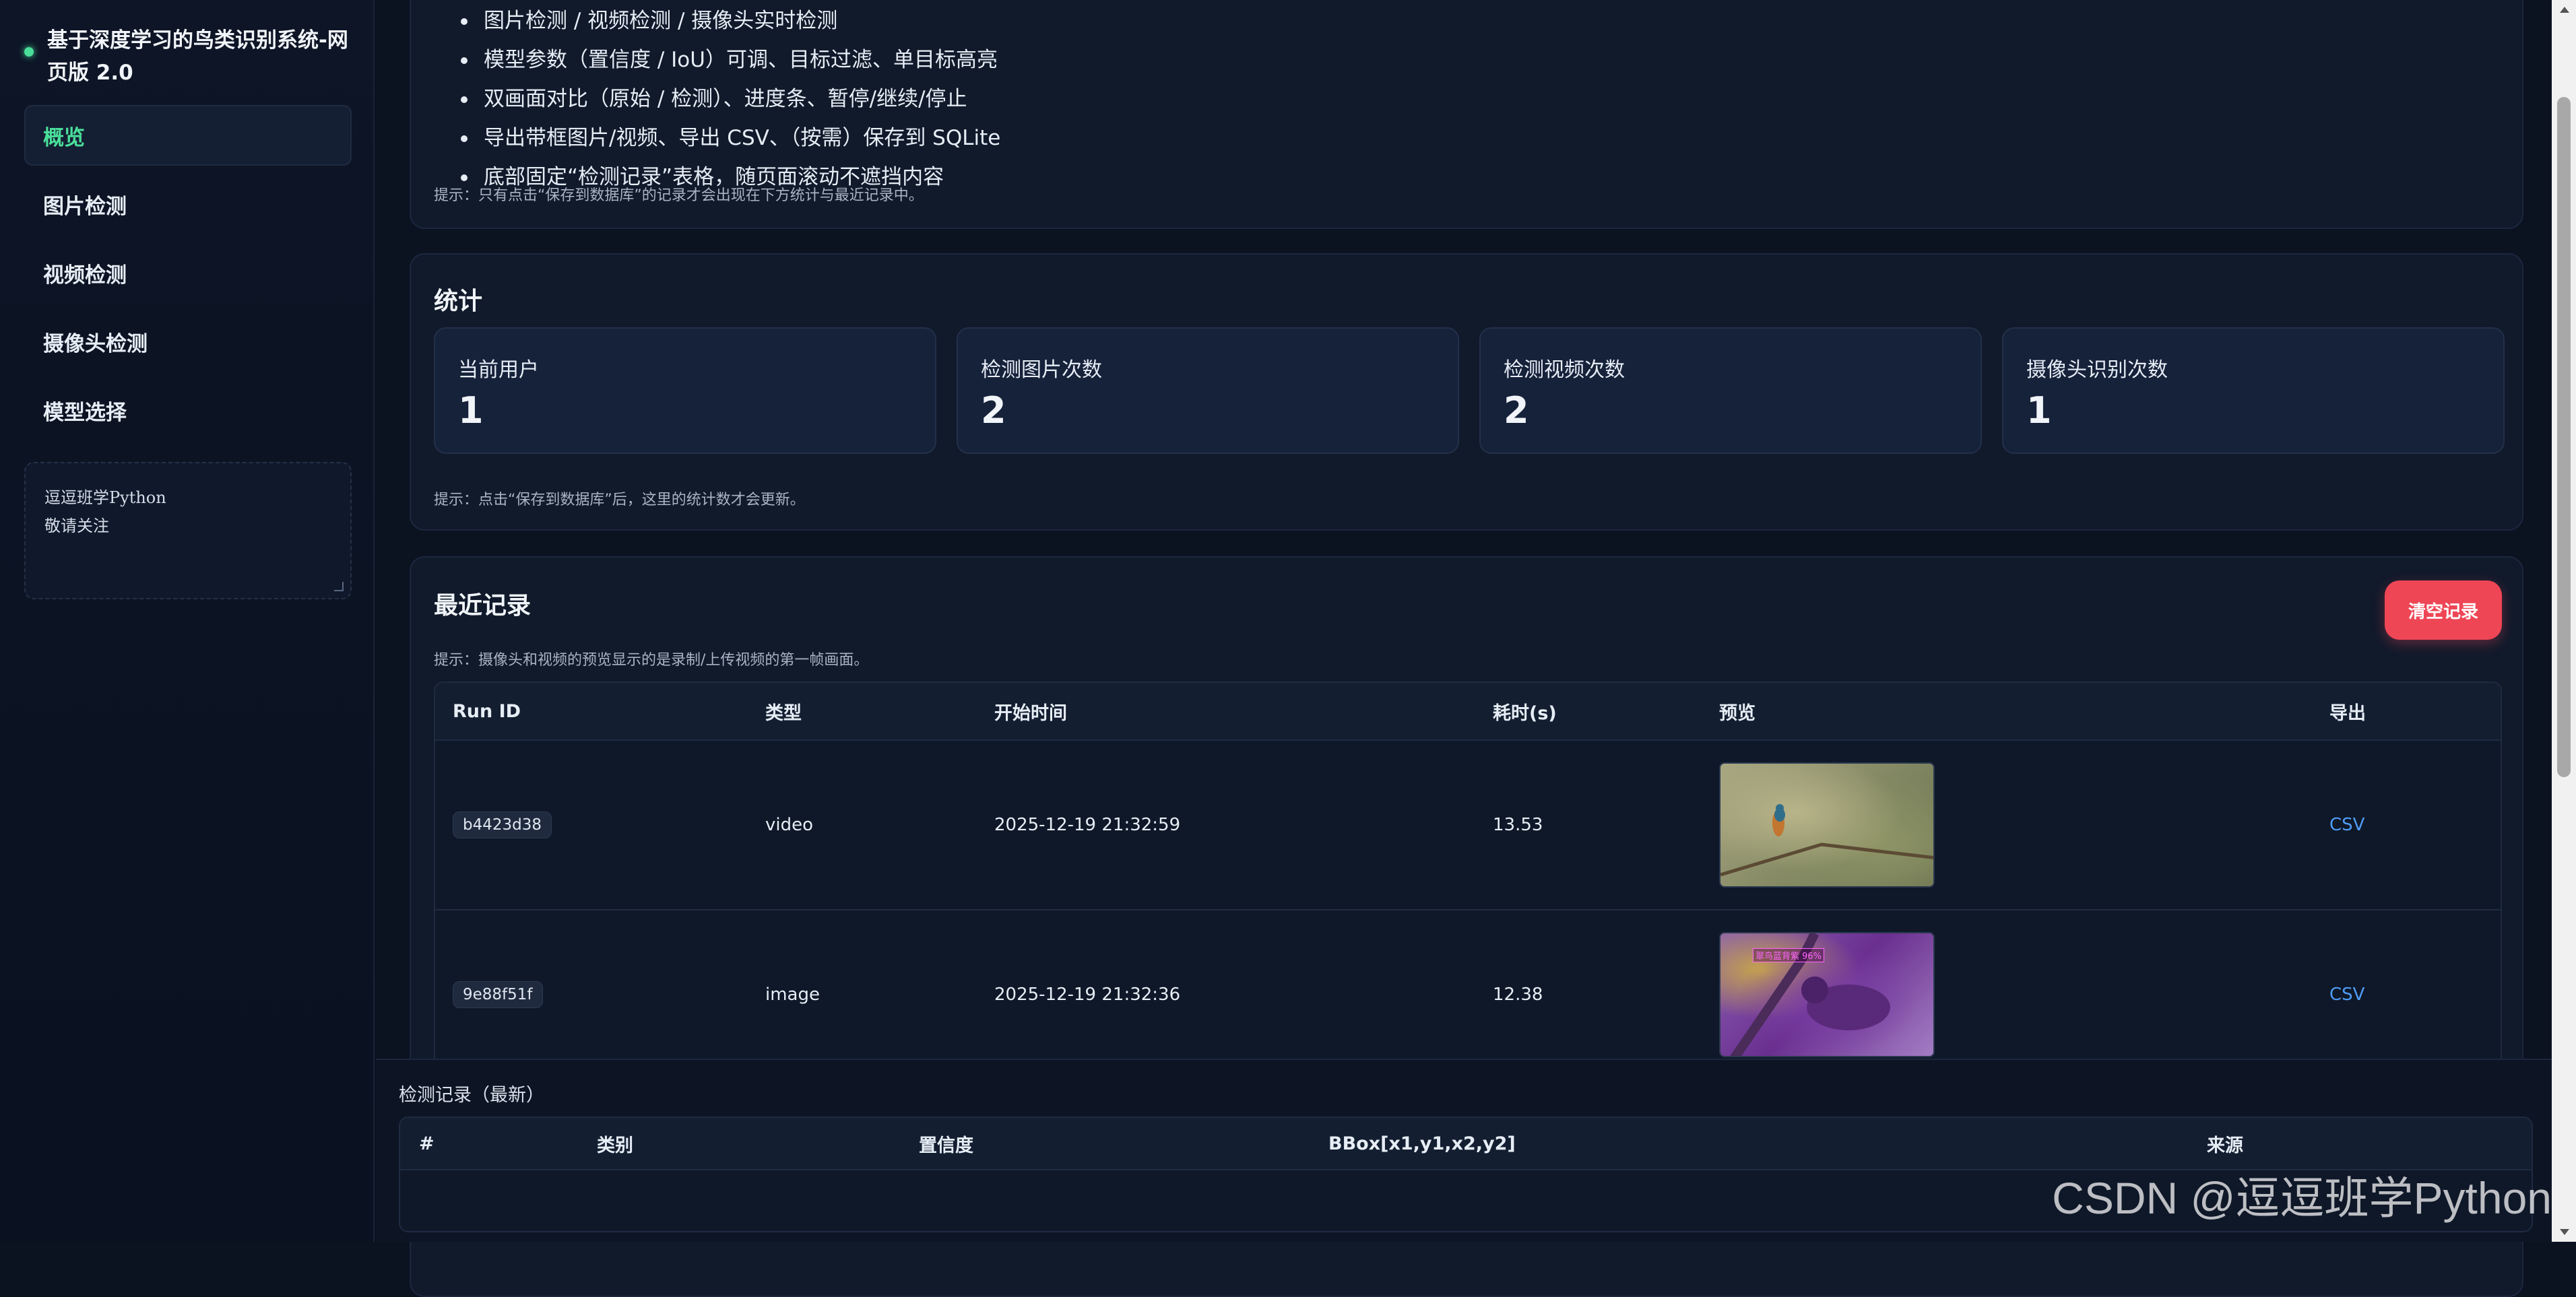  What do you see at coordinates (758, 1144) in the screenshot?
I see `column-header: 类别` at bounding box center [758, 1144].